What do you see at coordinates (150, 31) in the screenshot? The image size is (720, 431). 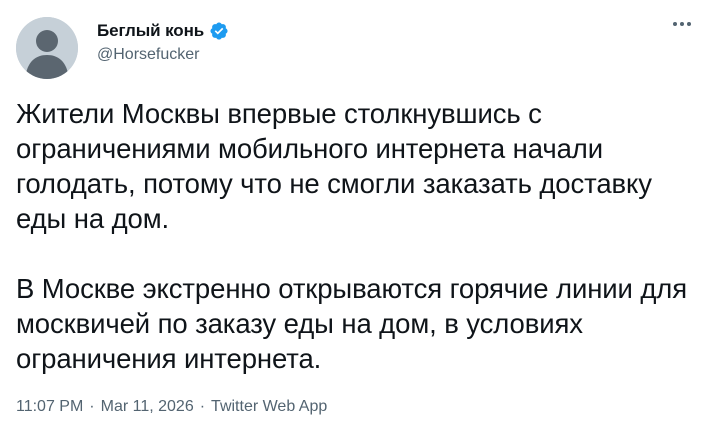 I see `display-name: Беглый конь` at bounding box center [150, 31].